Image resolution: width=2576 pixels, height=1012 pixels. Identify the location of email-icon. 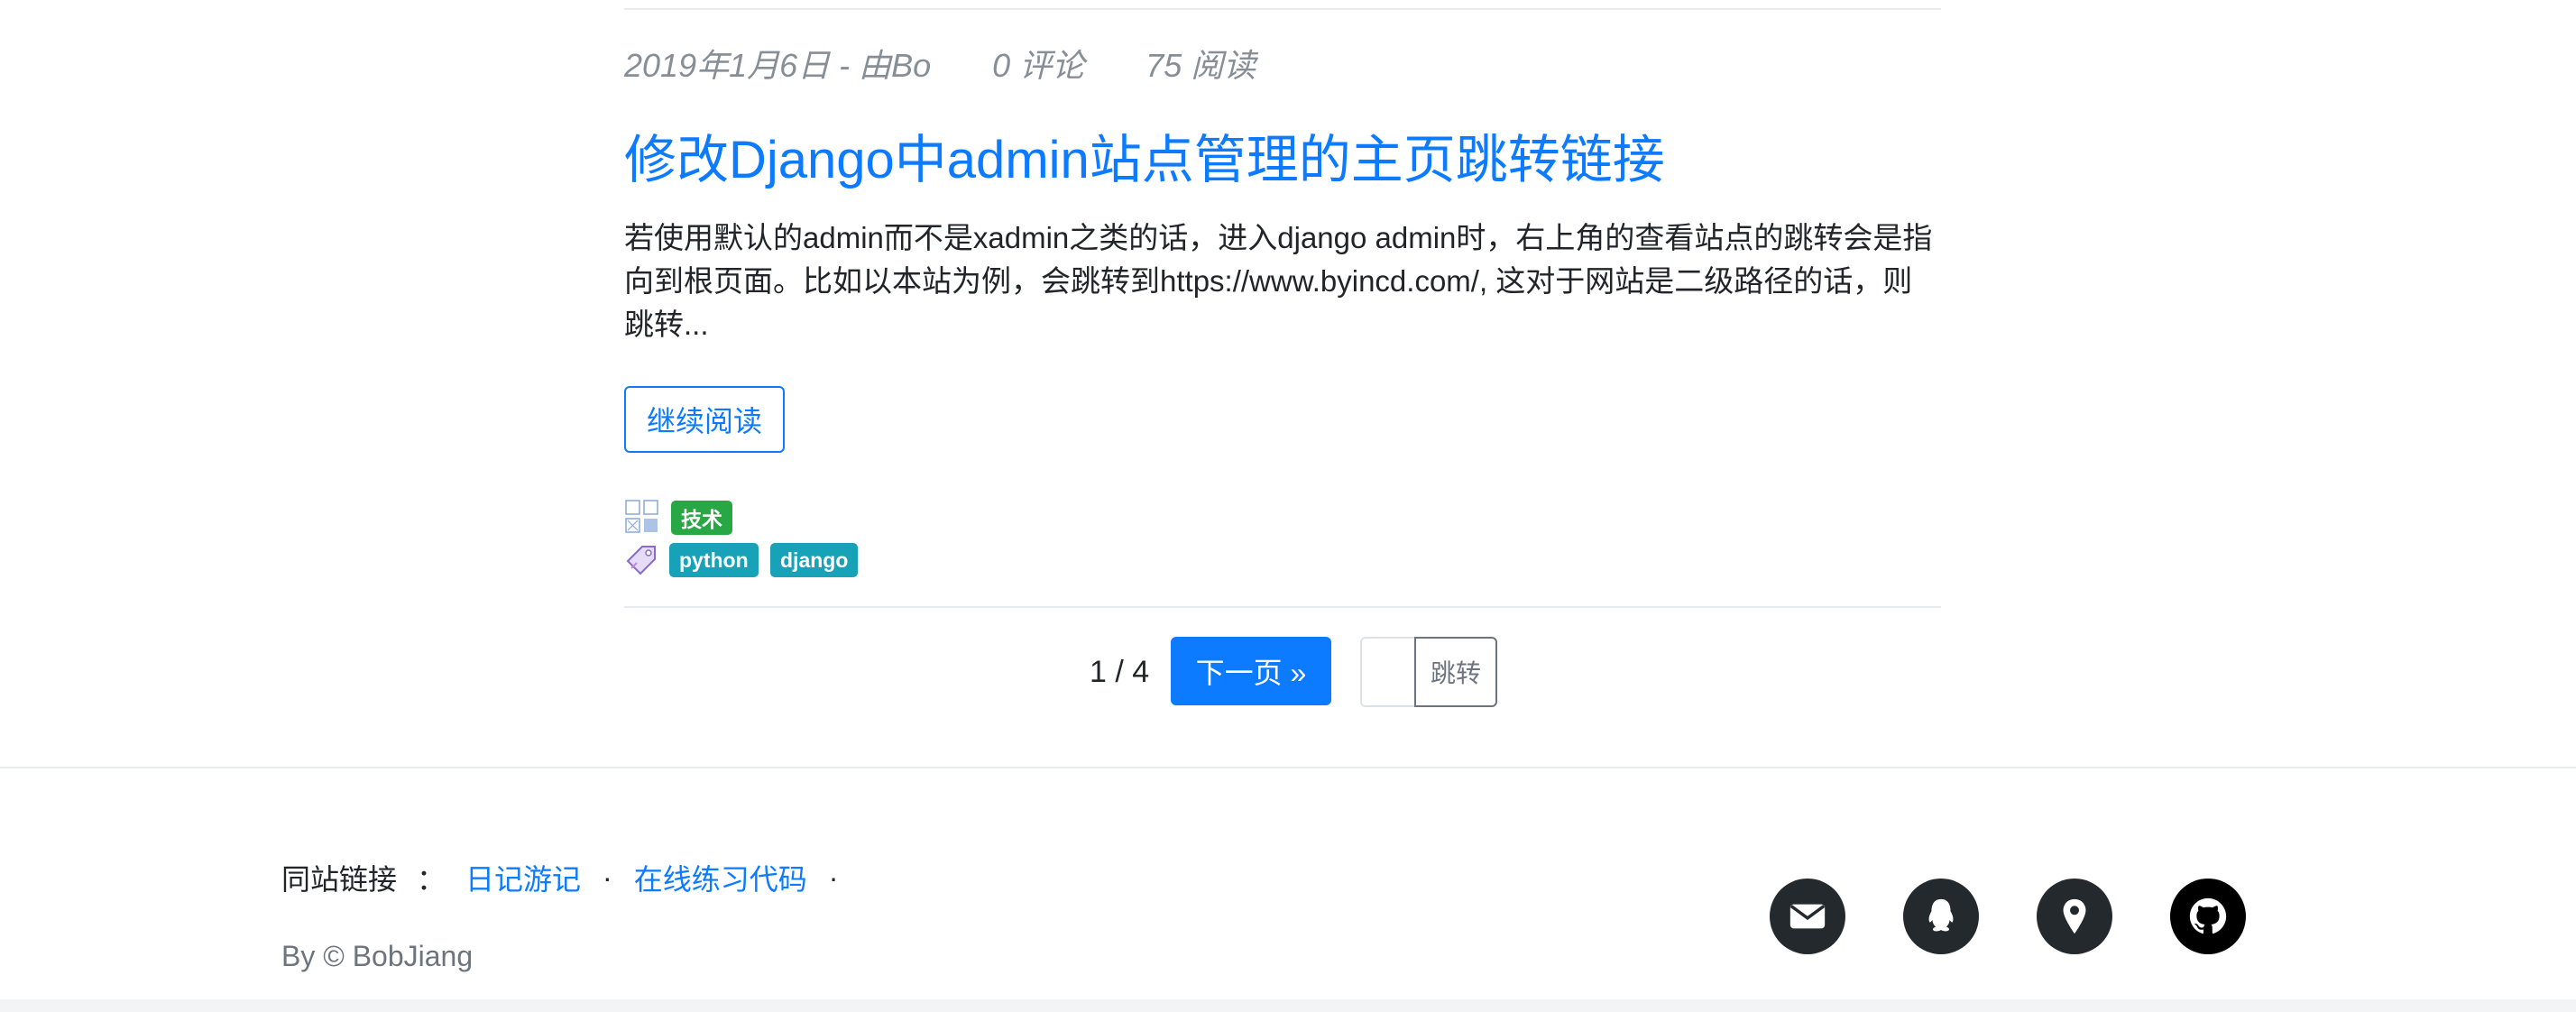
(1808, 917).